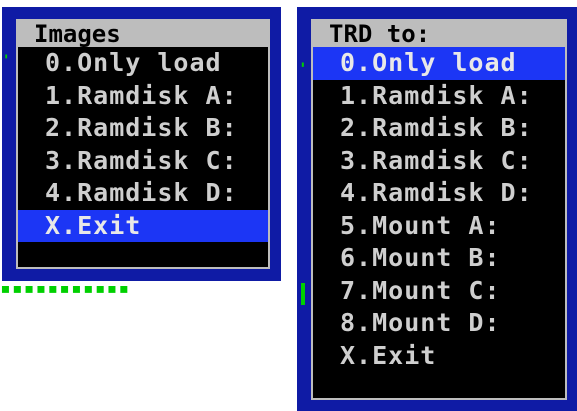 The width and height of the screenshot is (577, 411). What do you see at coordinates (143, 161) in the screenshot?
I see `images-menu-item-ramdisk-c: 3.Ramdisk C:` at bounding box center [143, 161].